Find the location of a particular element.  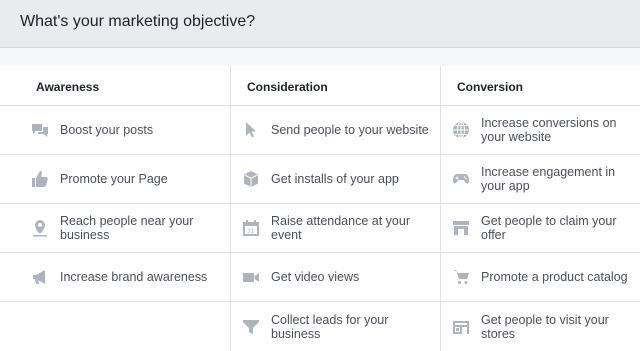

objective-label: Increase conversions on your website is located at coordinates (549, 130).